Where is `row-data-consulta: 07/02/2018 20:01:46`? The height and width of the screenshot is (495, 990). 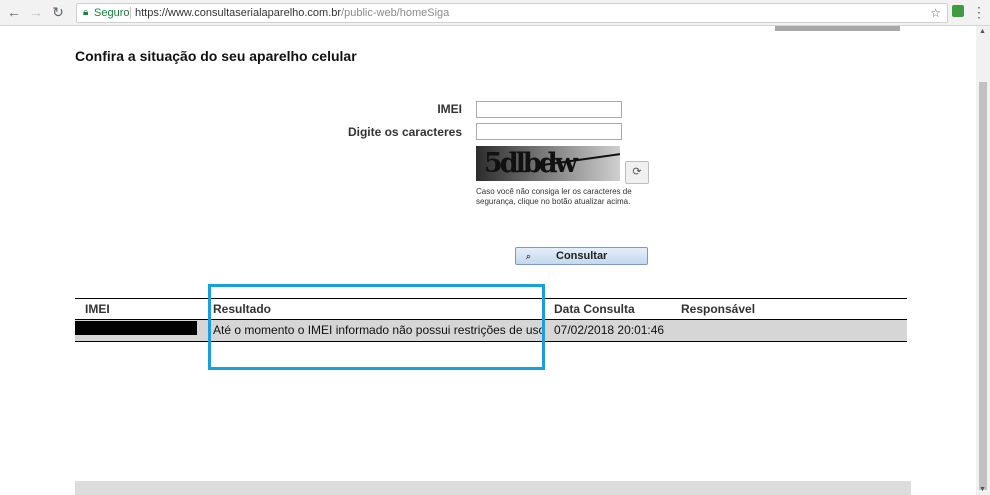
row-data-consulta: 07/02/2018 20:01:46 is located at coordinates (609, 330).